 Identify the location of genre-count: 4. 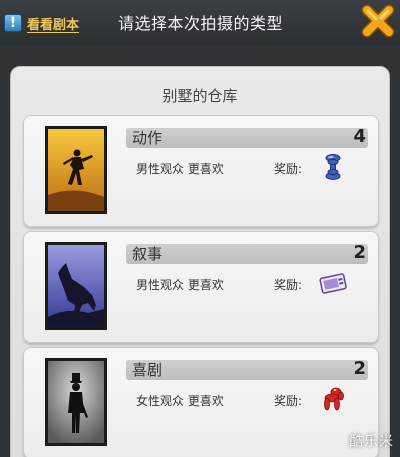
(359, 136).